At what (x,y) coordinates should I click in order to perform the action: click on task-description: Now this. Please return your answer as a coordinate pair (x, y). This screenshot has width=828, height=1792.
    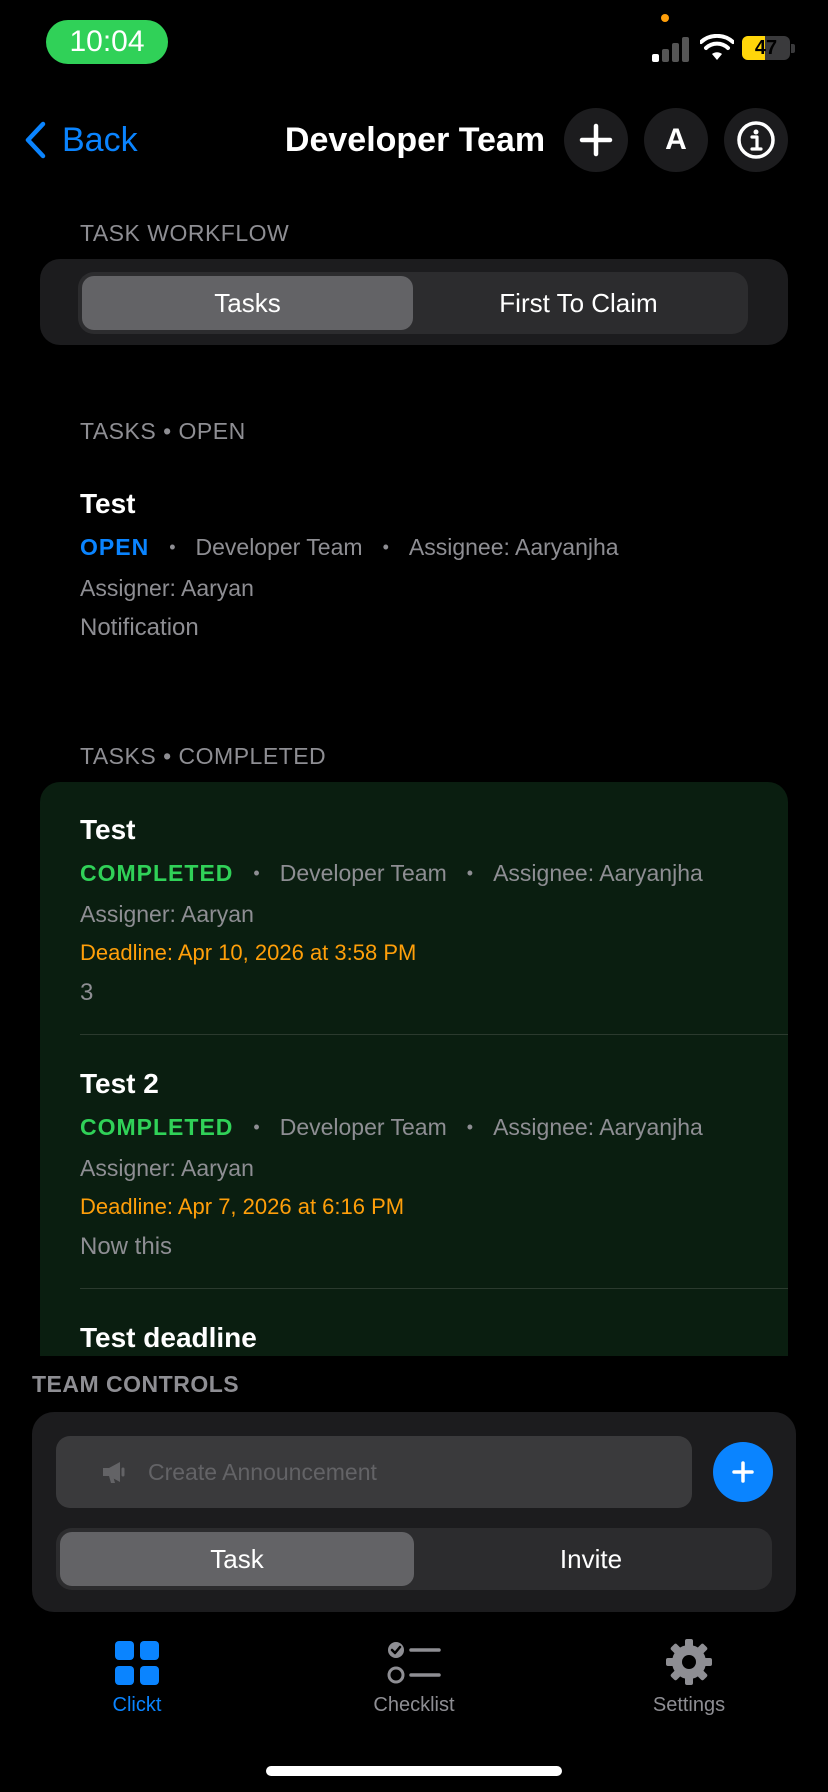
    Looking at the image, I should click on (126, 1246).